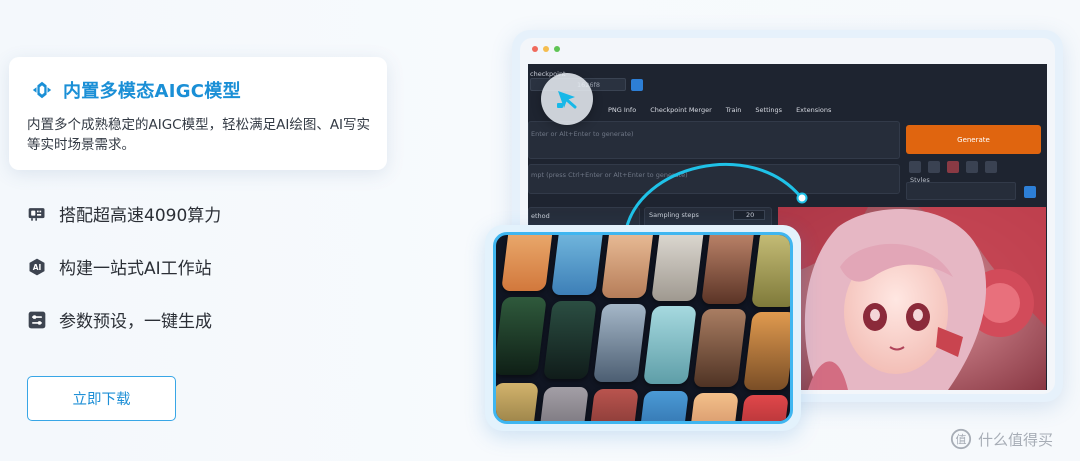 Image resolution: width=1080 pixels, height=461 pixels. I want to click on watermark-text: 什么值得买, so click(1016, 439).